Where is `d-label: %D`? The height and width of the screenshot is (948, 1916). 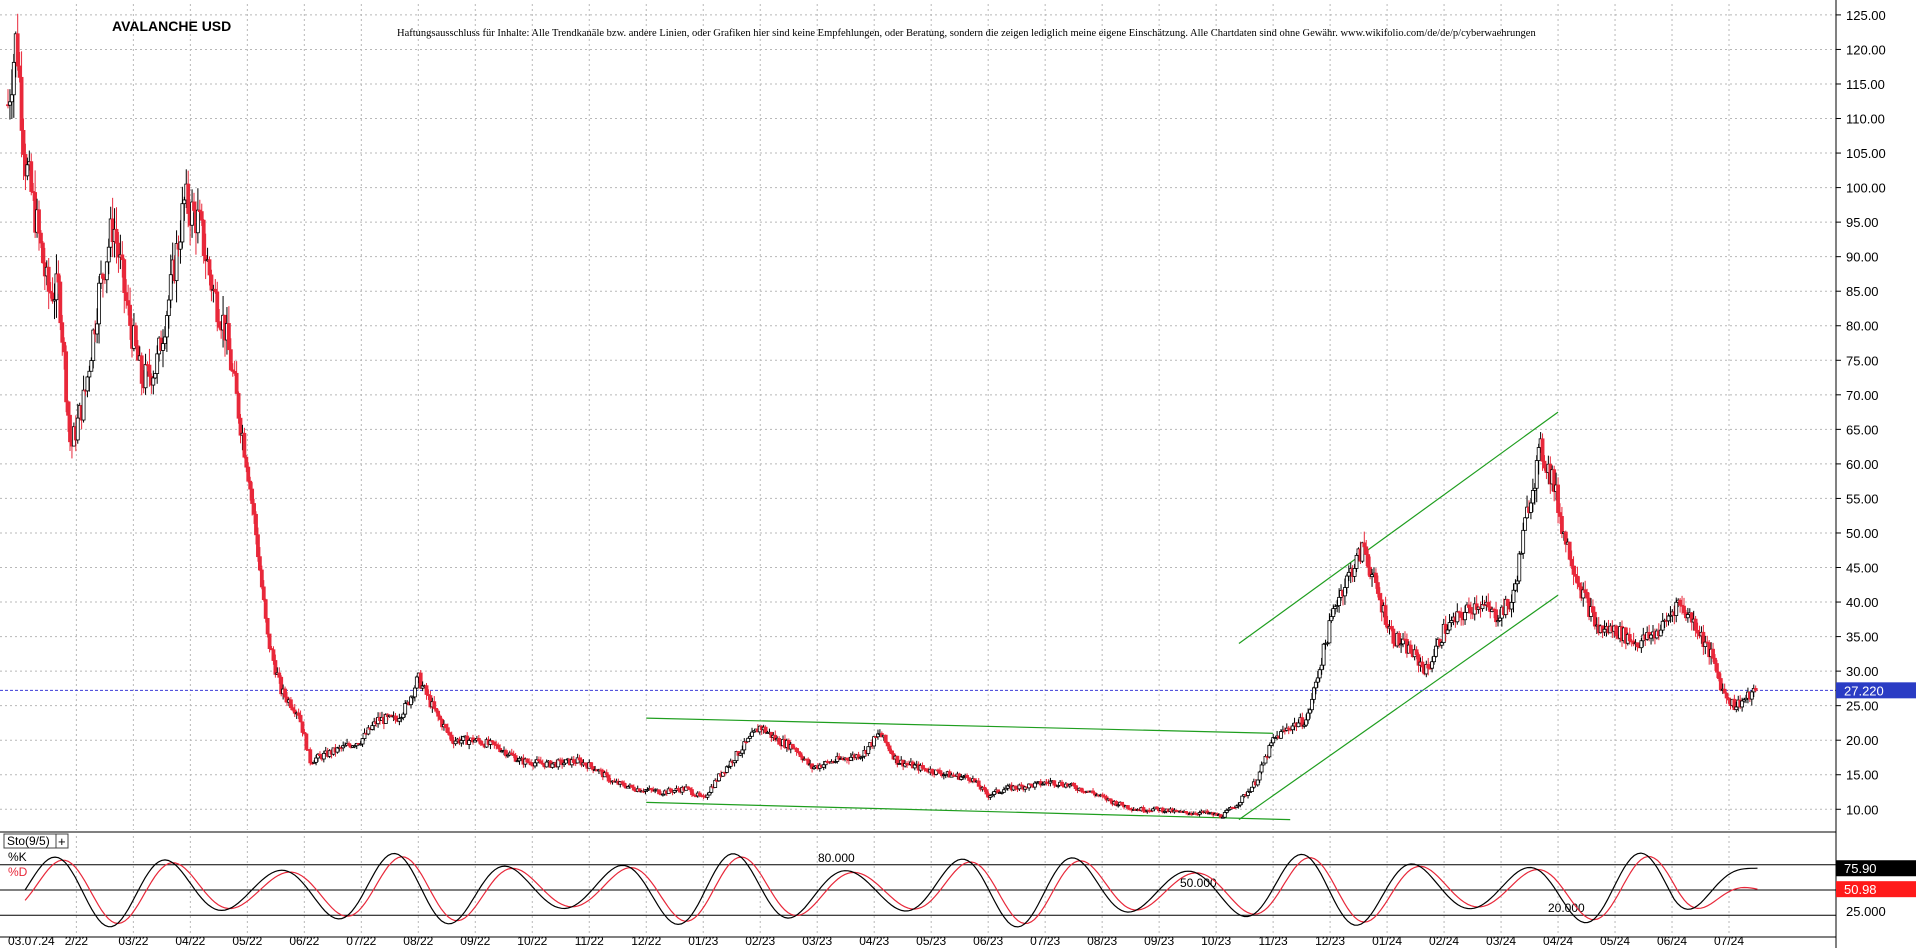
d-label: %D is located at coordinates (18, 872).